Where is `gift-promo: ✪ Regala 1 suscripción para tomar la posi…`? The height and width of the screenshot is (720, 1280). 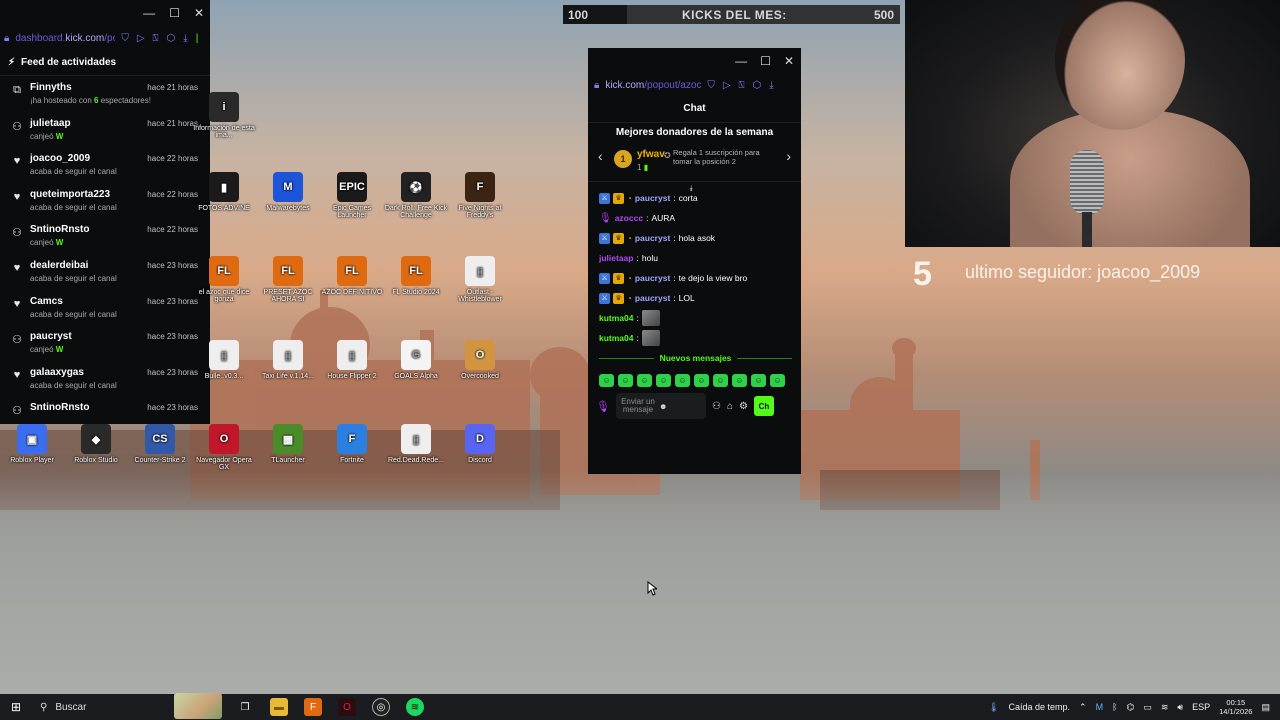 gift-promo: ✪ Regala 1 suscripción para tomar la posi… is located at coordinates (718, 157).